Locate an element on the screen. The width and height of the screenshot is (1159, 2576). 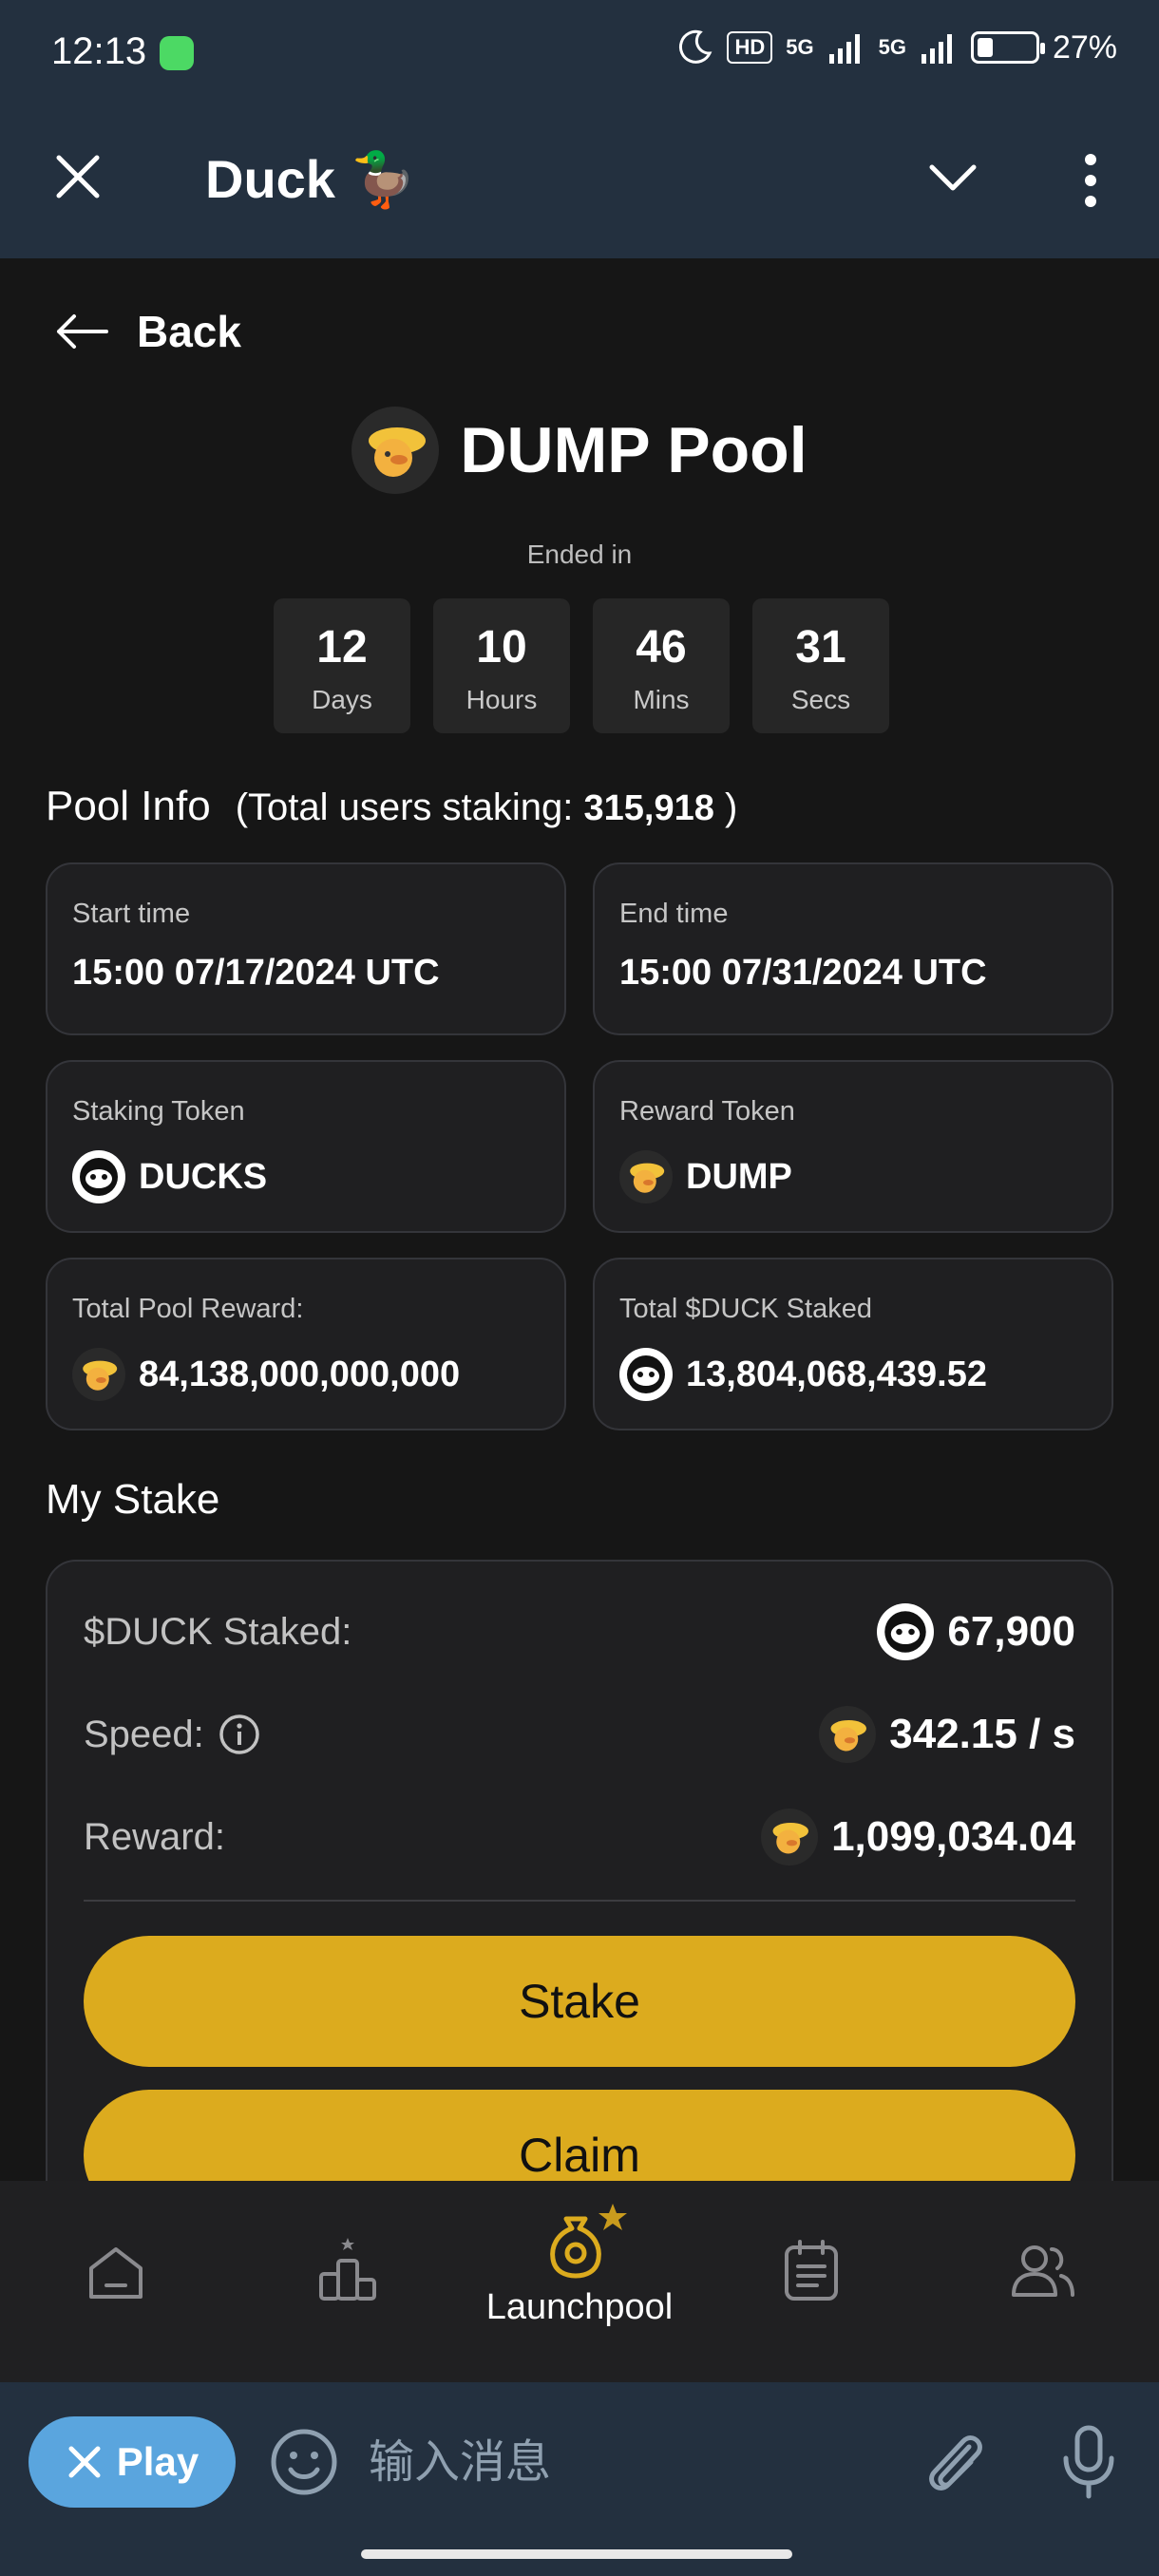
info-icon is located at coordinates (239, 1734).